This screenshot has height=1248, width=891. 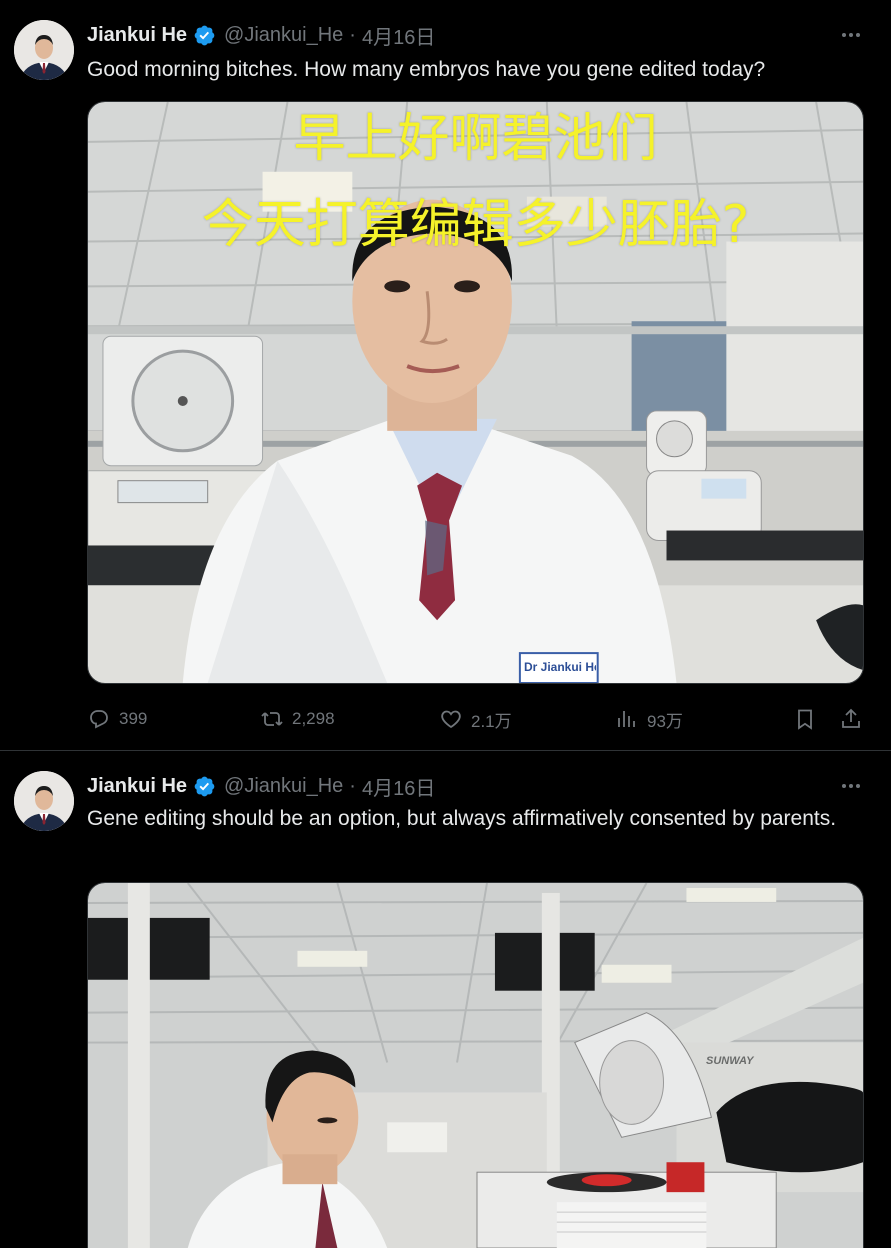 I want to click on bookmark-button, so click(x=805, y=719).